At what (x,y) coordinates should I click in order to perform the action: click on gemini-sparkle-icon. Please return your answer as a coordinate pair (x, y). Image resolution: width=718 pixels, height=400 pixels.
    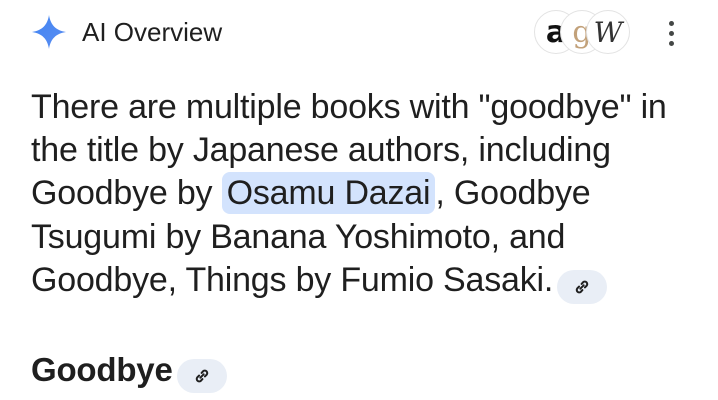
    Looking at the image, I should click on (49, 32).